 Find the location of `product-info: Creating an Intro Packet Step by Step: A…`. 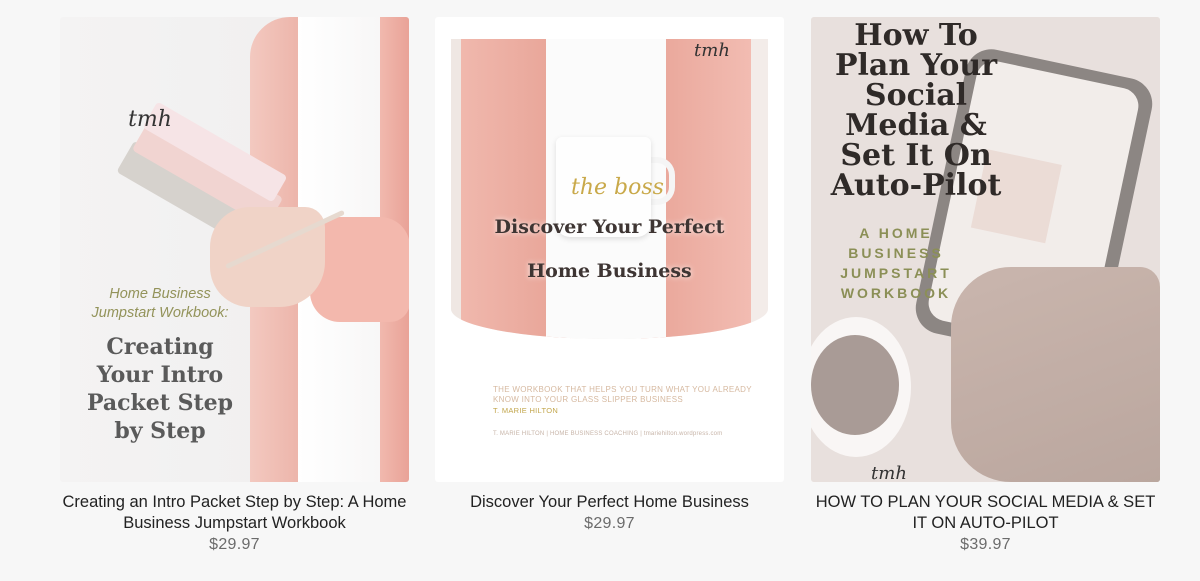

product-info: Creating an Intro Packet Step by Step: A… is located at coordinates (234, 523).